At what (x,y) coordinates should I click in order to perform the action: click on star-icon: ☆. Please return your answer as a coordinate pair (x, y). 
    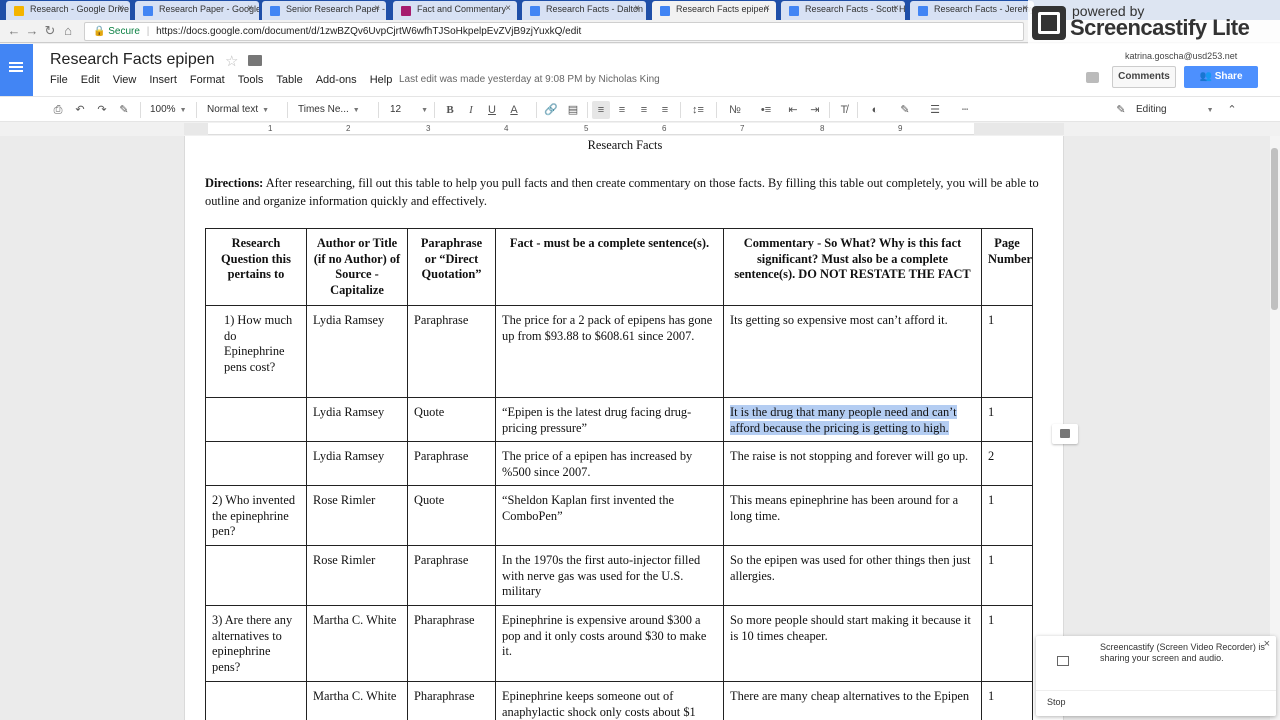
    Looking at the image, I should click on (231, 61).